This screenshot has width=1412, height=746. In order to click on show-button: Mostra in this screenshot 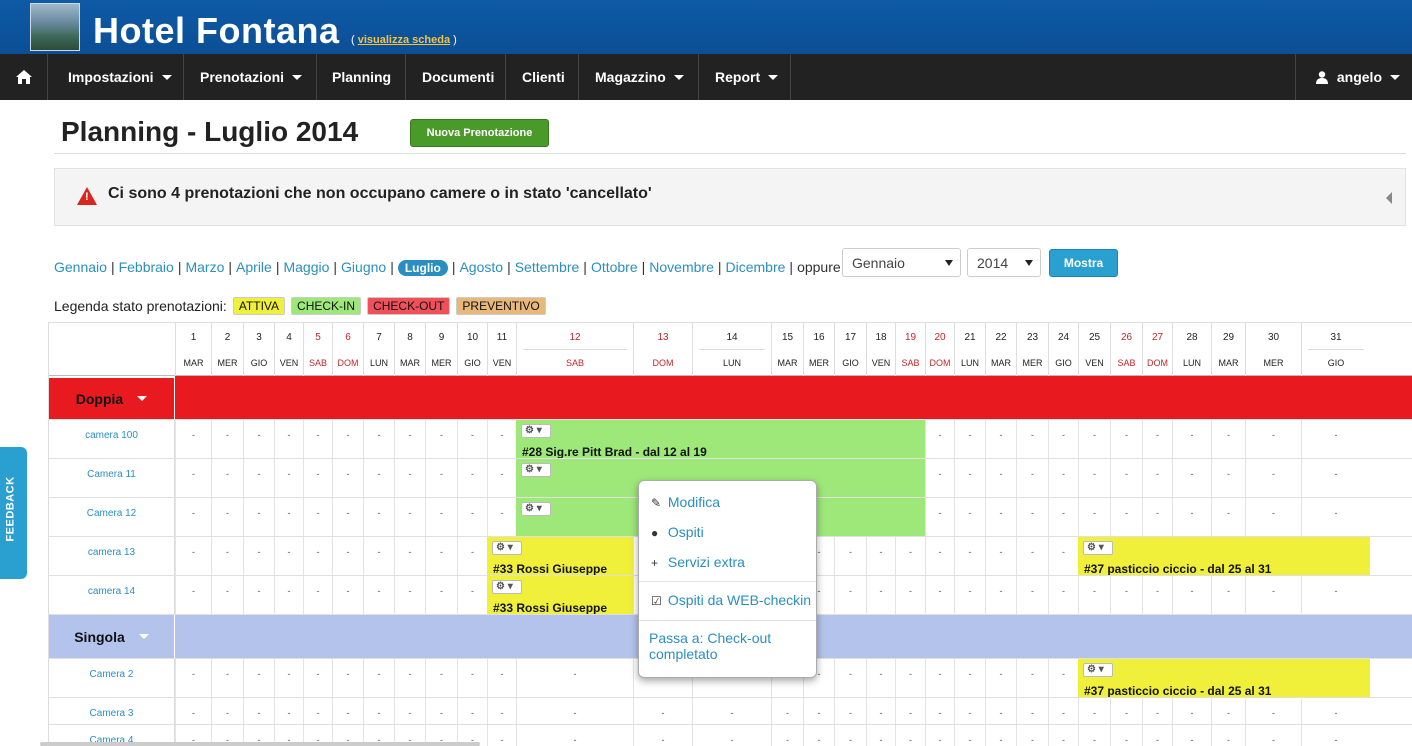, I will do `click(1083, 263)`.